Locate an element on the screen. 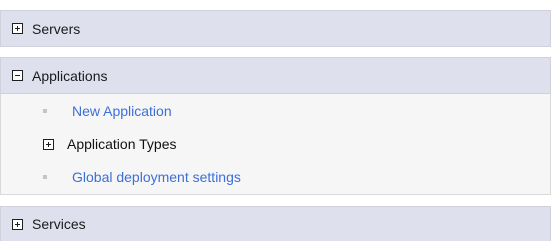 This screenshot has height=241, width=557. collapse-icon is located at coordinates (17, 75).